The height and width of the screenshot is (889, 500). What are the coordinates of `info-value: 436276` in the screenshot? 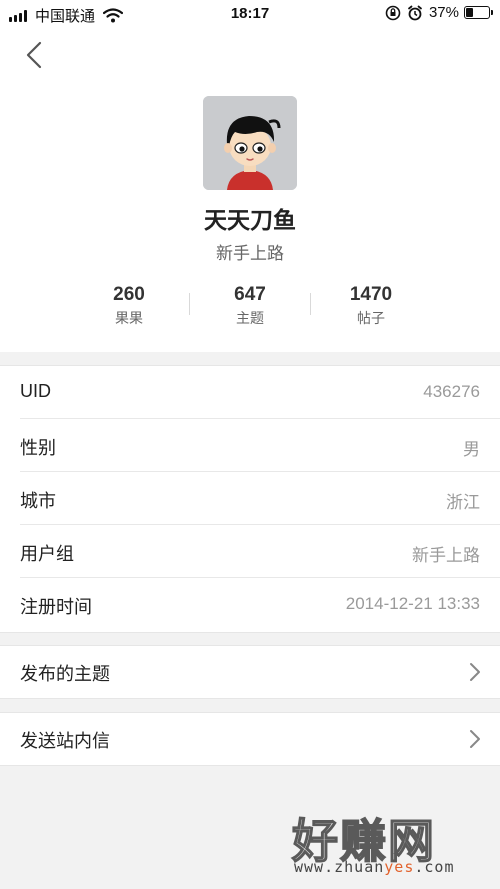 It's located at (451, 391).